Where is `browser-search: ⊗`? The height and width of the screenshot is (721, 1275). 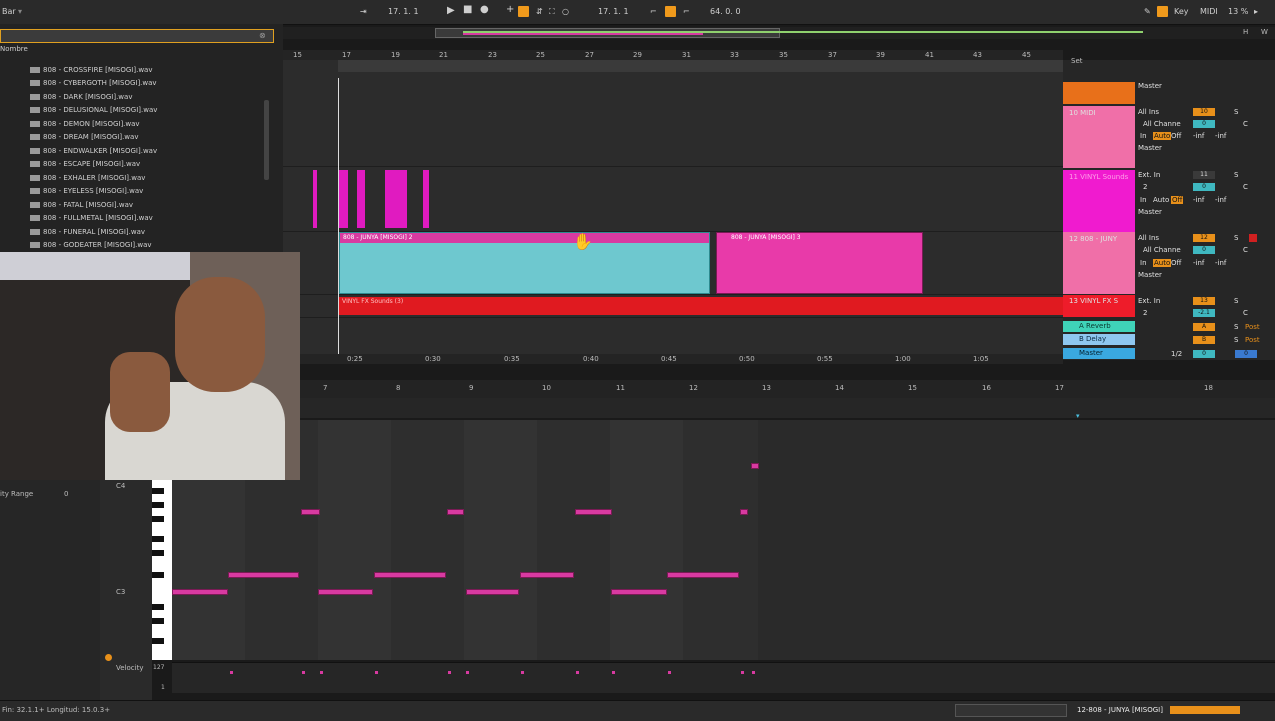
browser-search: ⊗ is located at coordinates (137, 36).